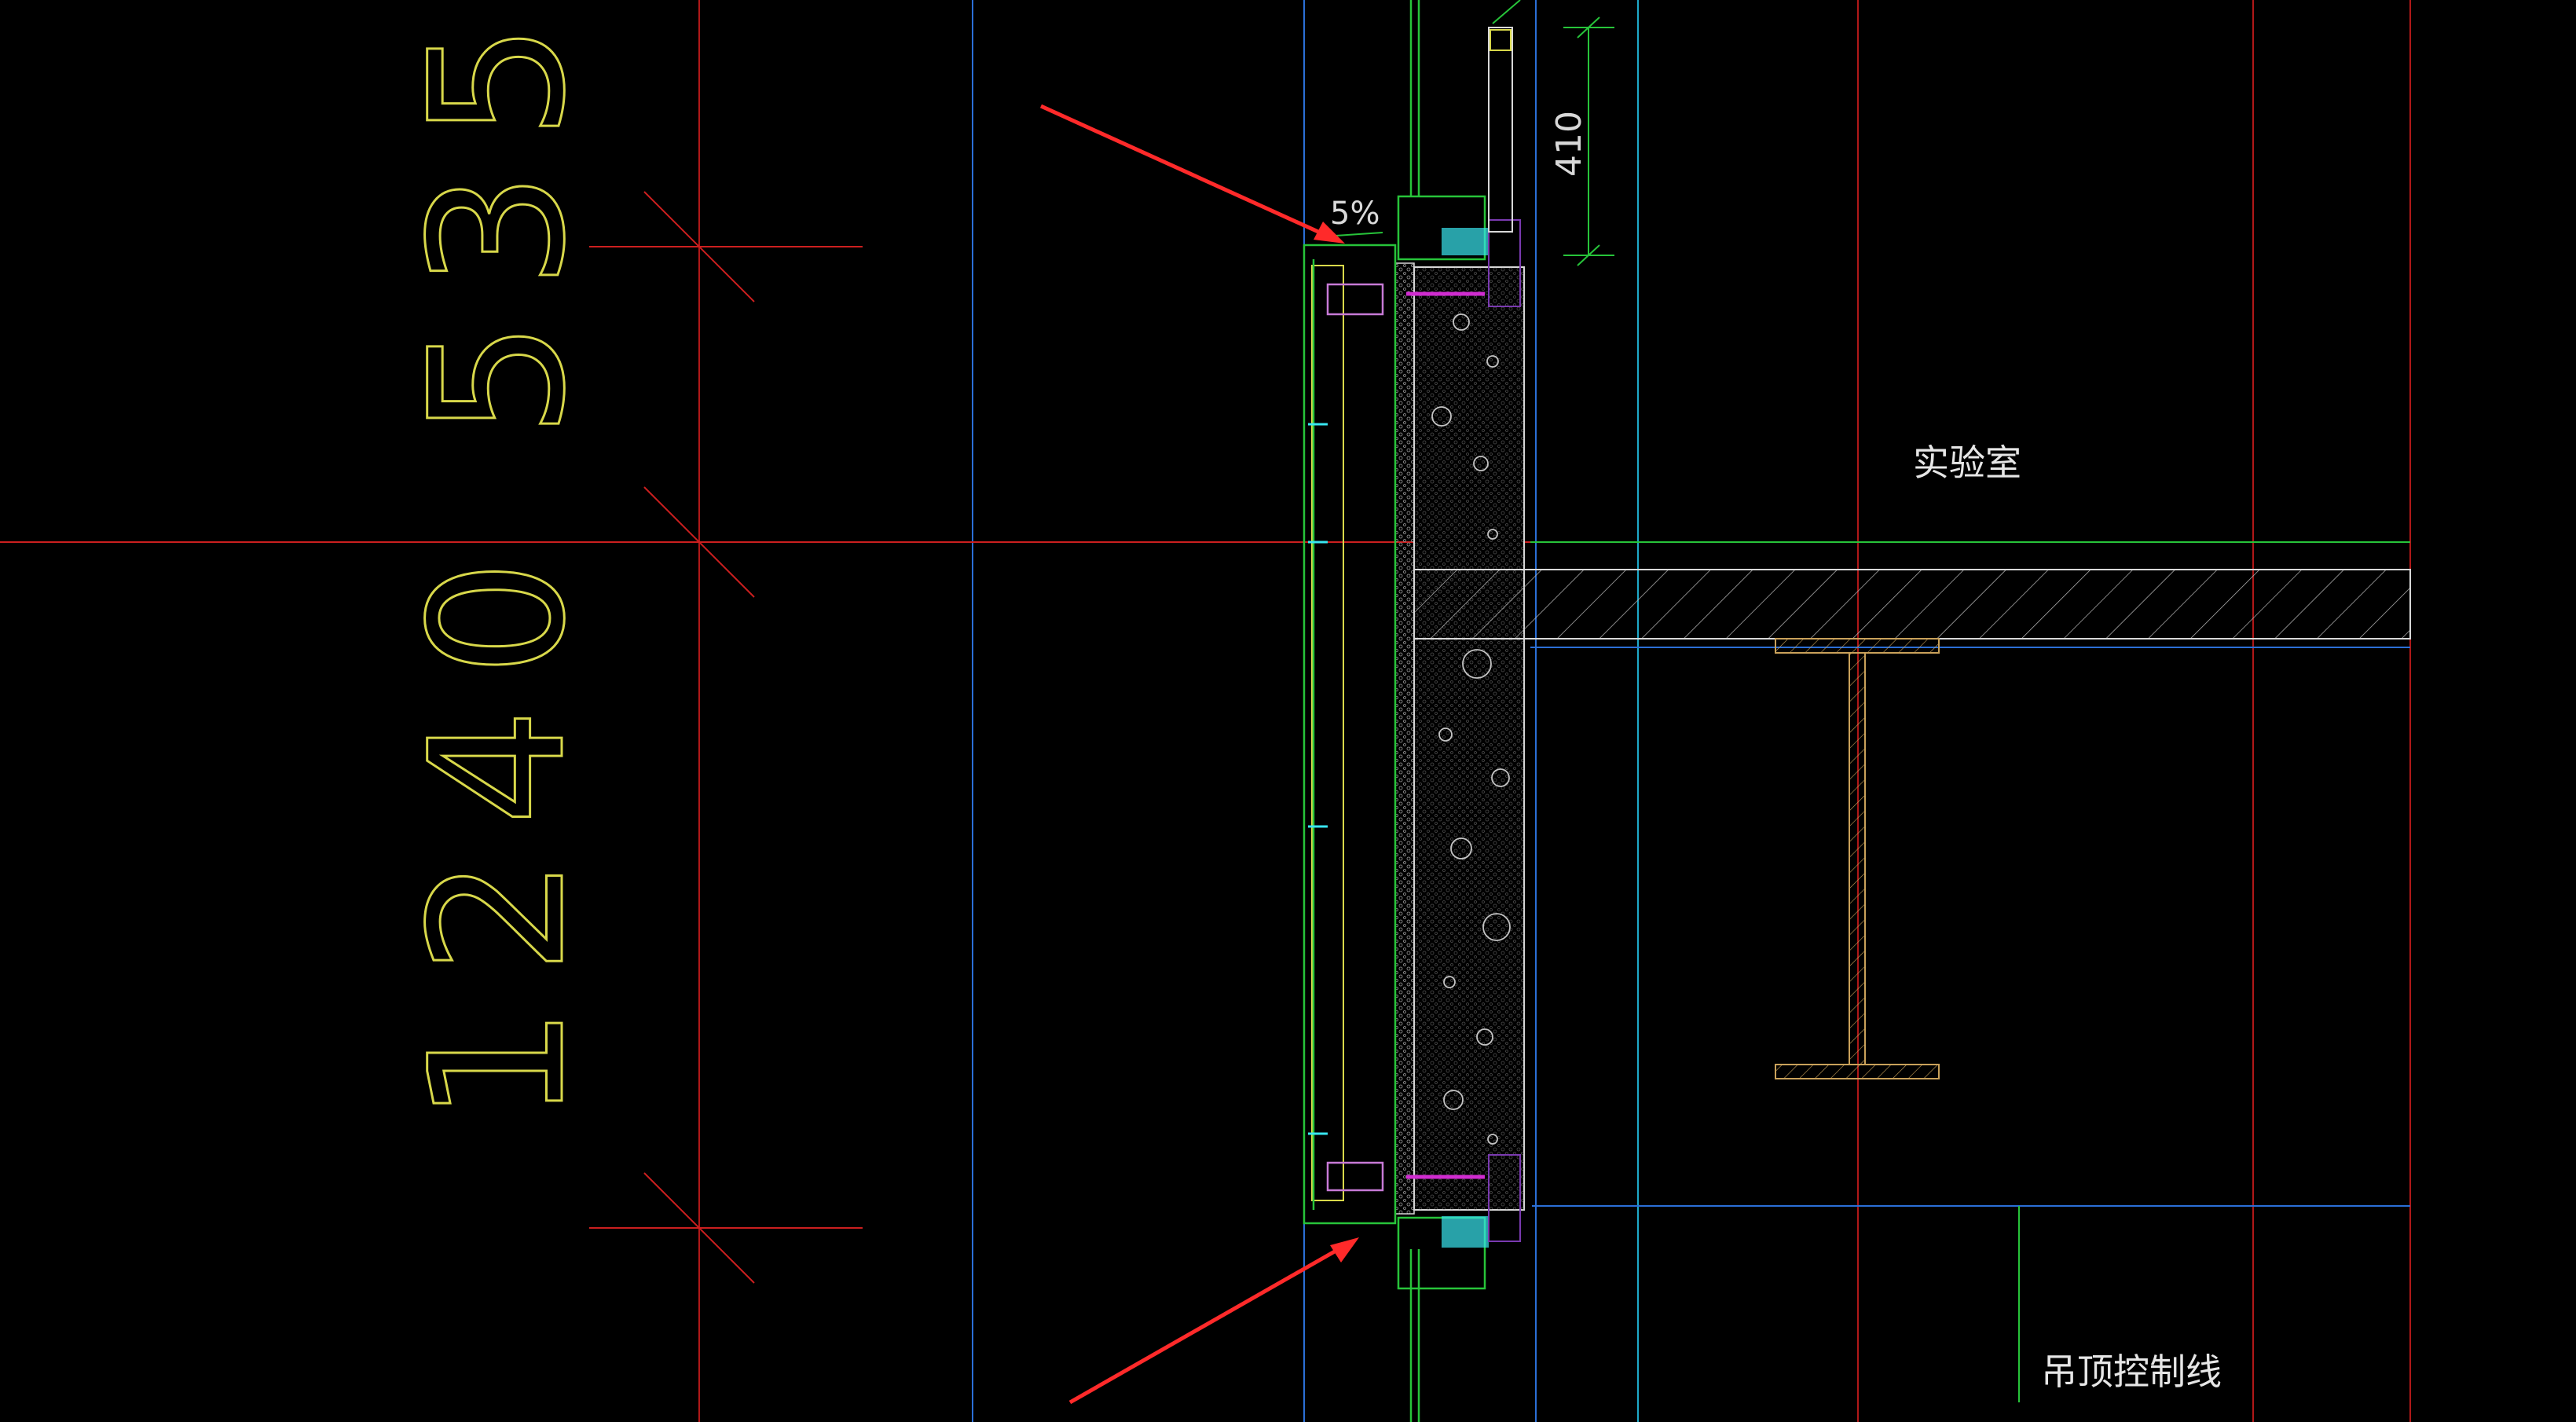 The height and width of the screenshot is (1422, 2576). I want to click on dimension-ticks, so click(726, 737).